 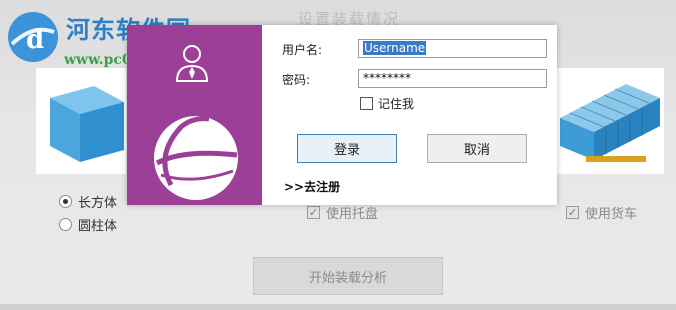 What do you see at coordinates (98, 203) in the screenshot?
I see `shape-option-label: 长方体` at bounding box center [98, 203].